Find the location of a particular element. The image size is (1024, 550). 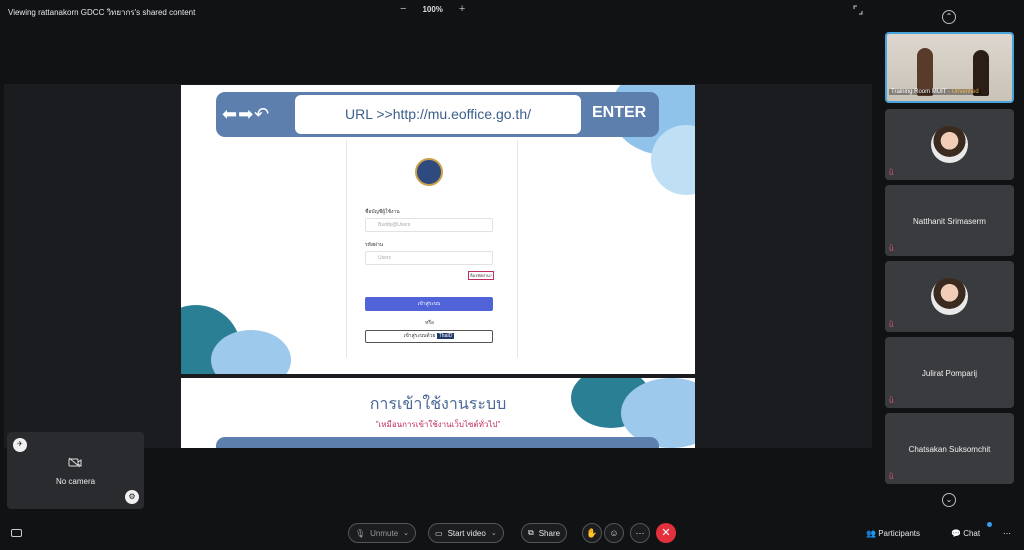

more-options-icon: ⋯ is located at coordinates (640, 533).